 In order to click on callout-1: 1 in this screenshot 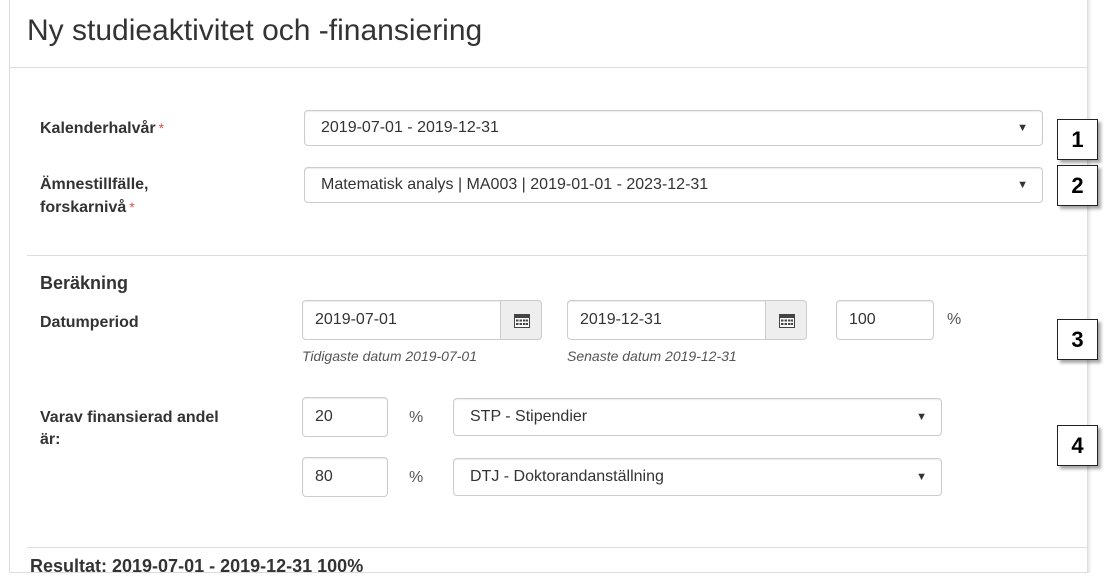, I will do `click(1077, 139)`.